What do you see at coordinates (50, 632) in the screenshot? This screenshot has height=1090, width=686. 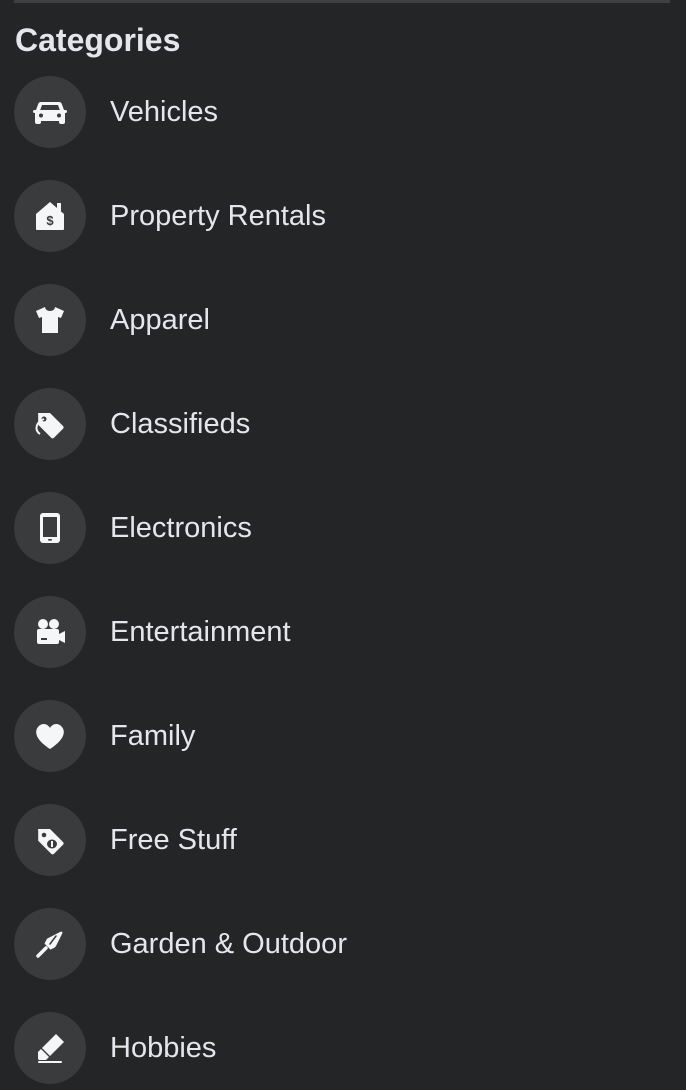 I see `video-camera-icon` at bounding box center [50, 632].